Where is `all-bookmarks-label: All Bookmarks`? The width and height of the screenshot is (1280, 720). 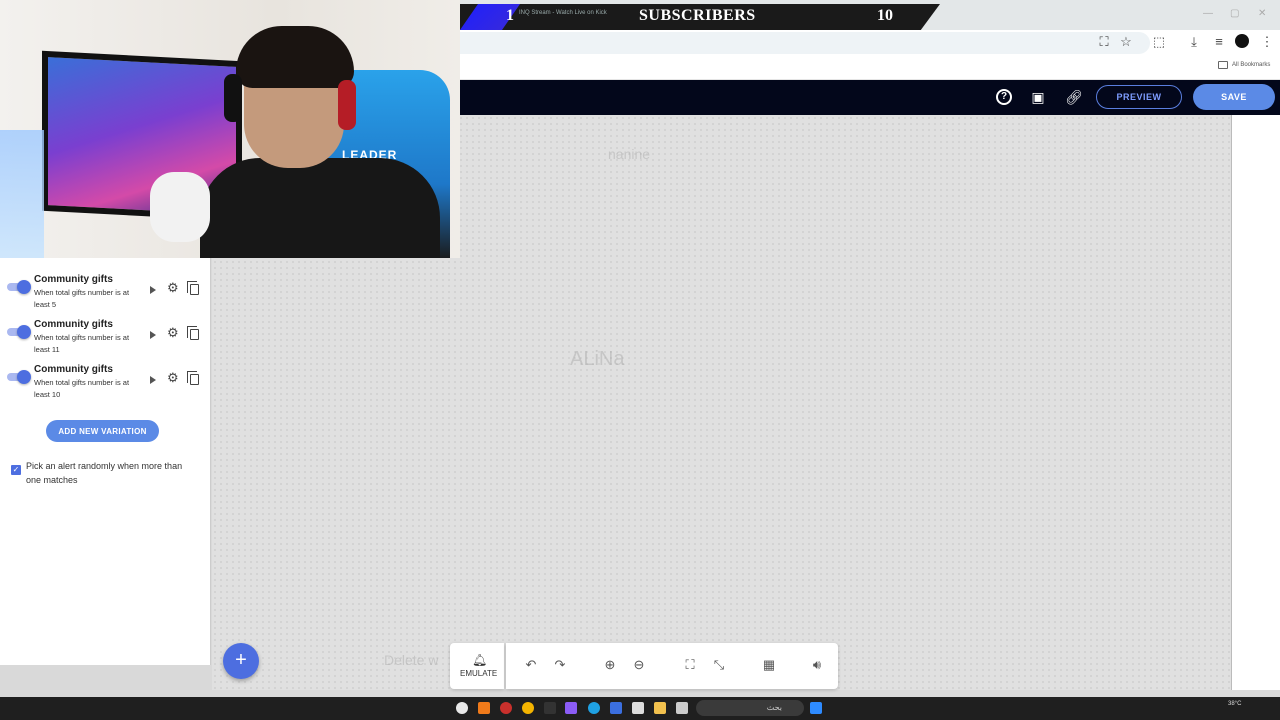 all-bookmarks-label: All Bookmarks is located at coordinates (1251, 65).